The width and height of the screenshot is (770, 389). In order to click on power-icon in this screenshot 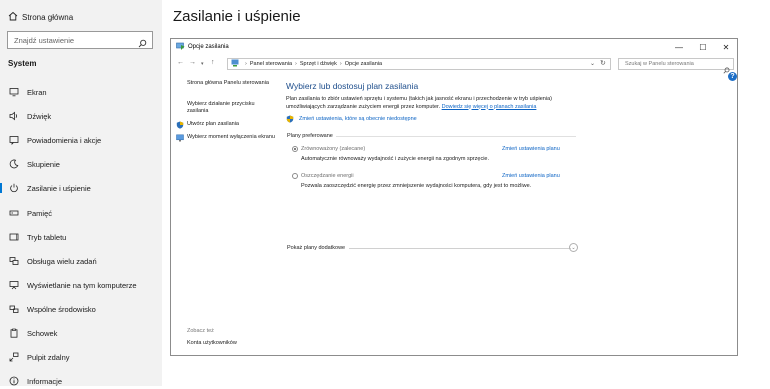, I will do `click(14, 188)`.